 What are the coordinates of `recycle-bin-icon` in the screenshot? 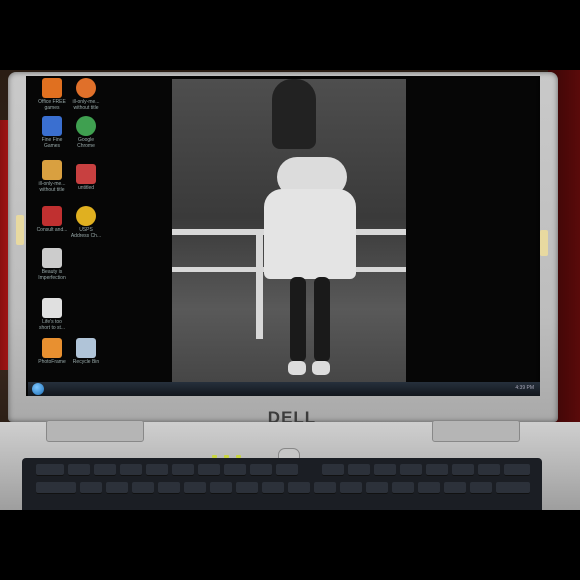 It's located at (86, 348).